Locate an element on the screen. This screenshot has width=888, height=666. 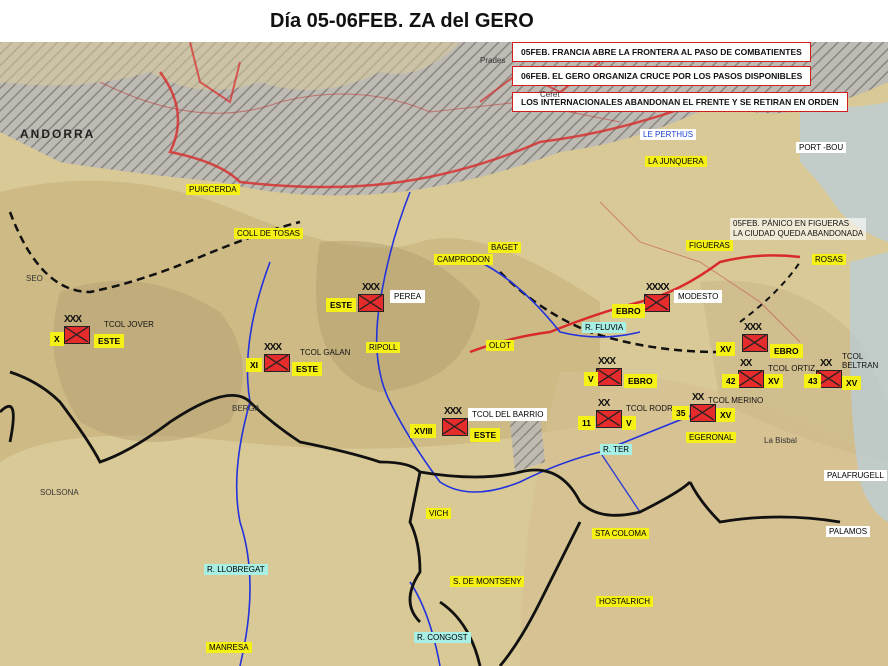
place-la-junquera: LA JUNQUERA is located at coordinates (676, 161).